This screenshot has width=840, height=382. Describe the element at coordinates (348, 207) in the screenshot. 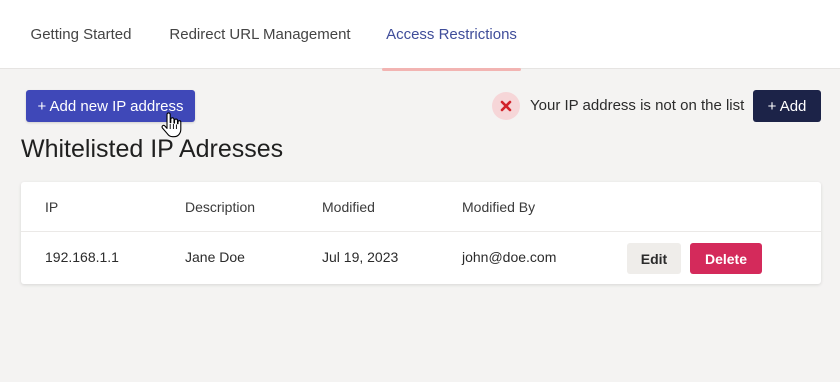

I see `column-header-modified: Modified` at that location.